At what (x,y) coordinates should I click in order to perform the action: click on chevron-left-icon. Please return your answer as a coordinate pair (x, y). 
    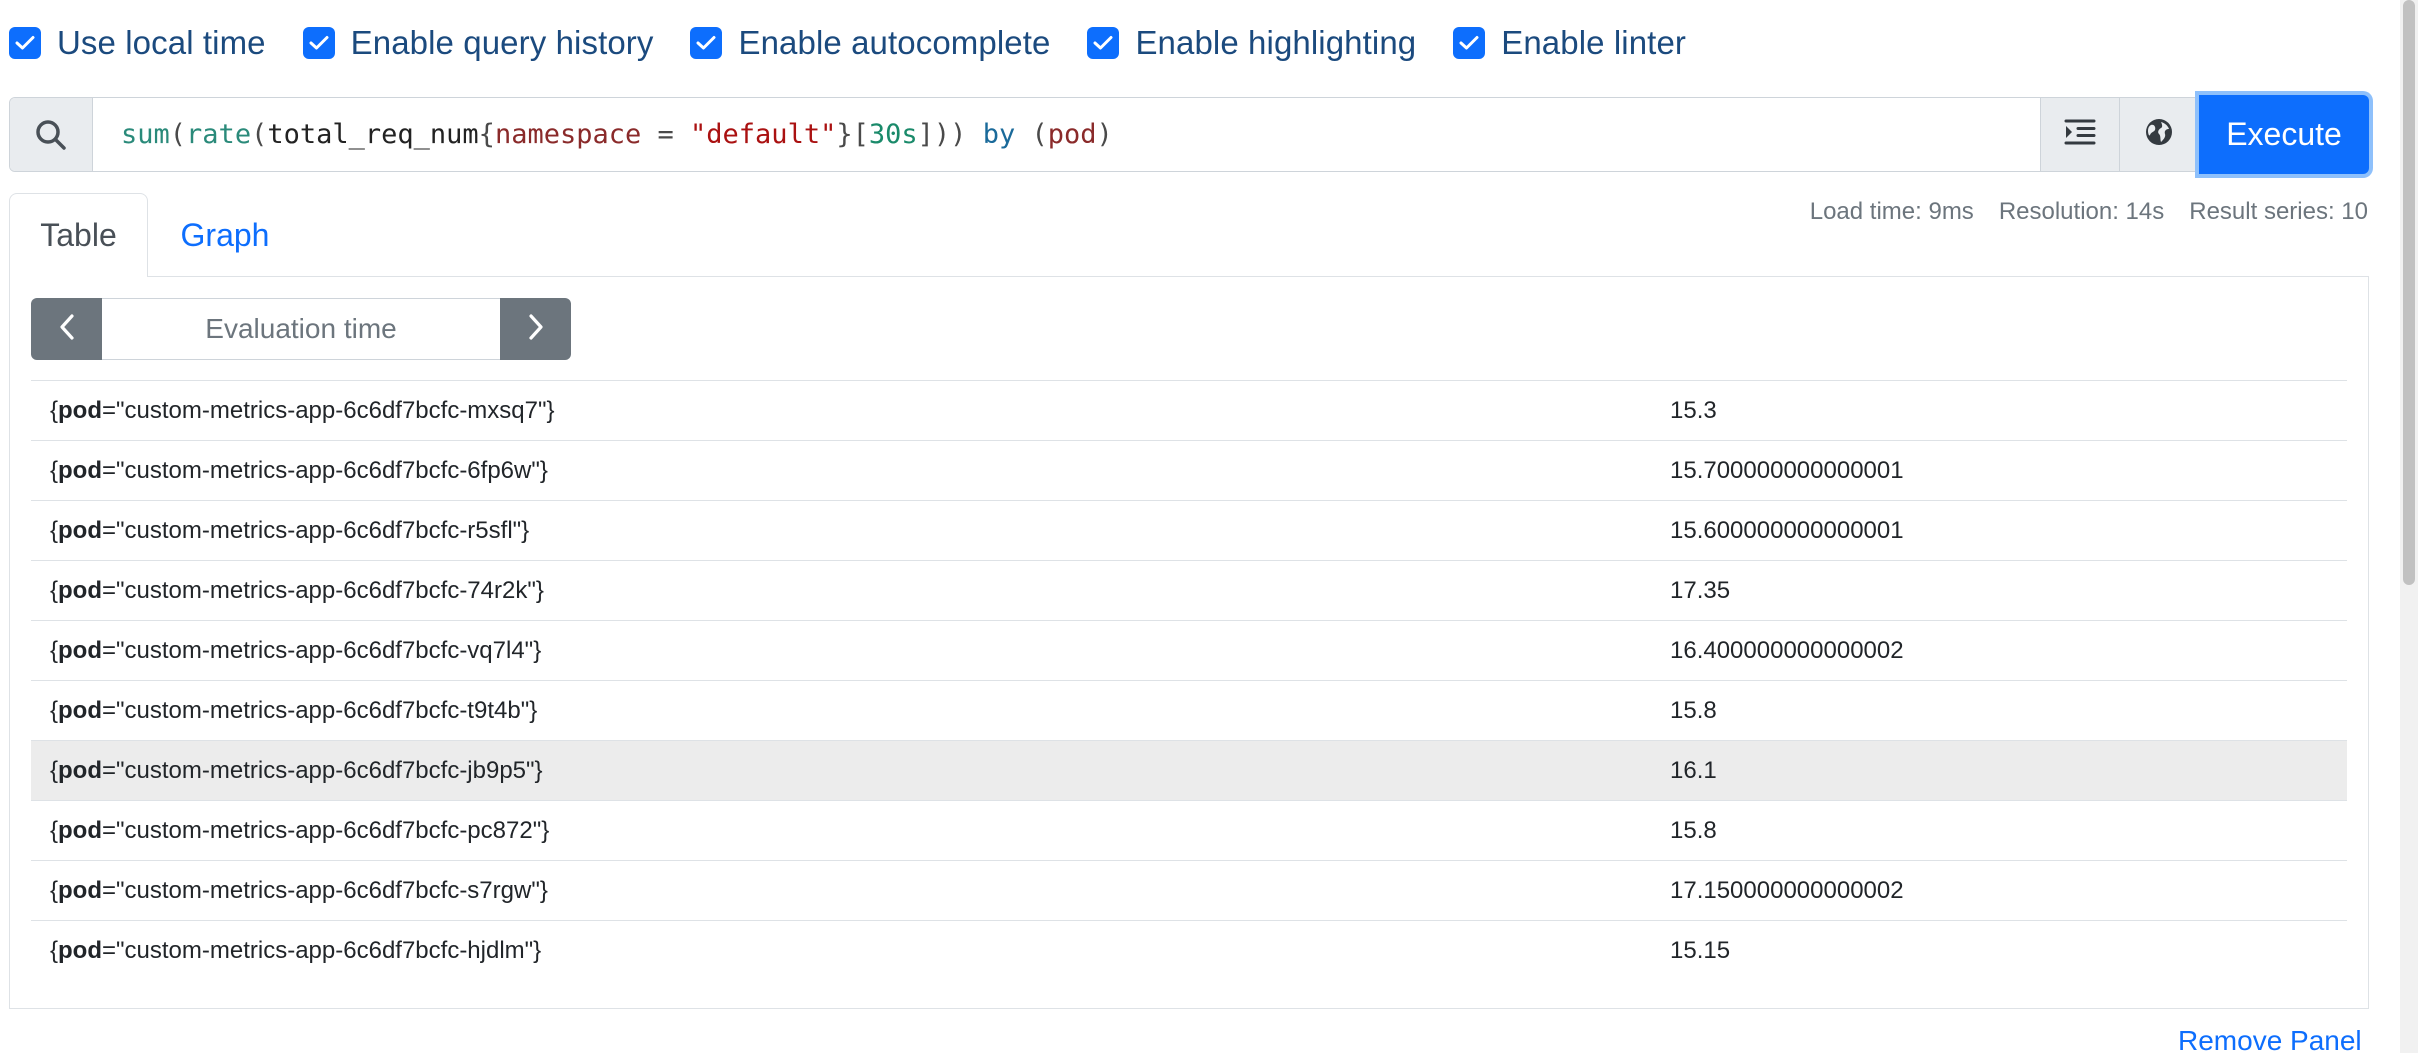
    Looking at the image, I should click on (67, 329).